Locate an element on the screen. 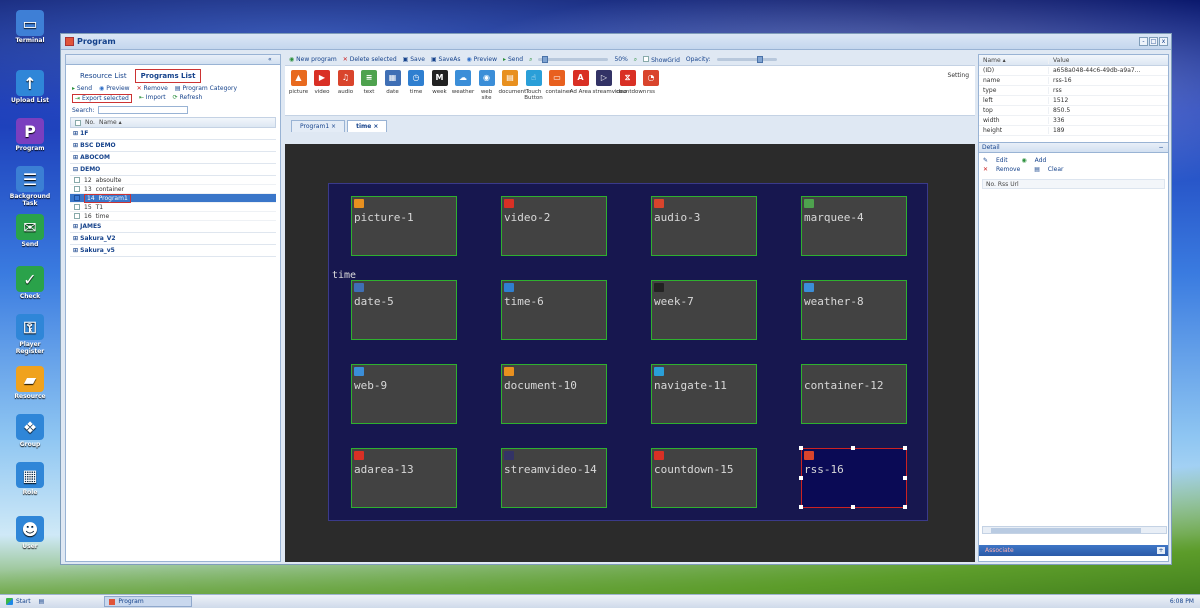 The height and width of the screenshot is (608, 1200). property-row: type rss is located at coordinates (1073, 91).